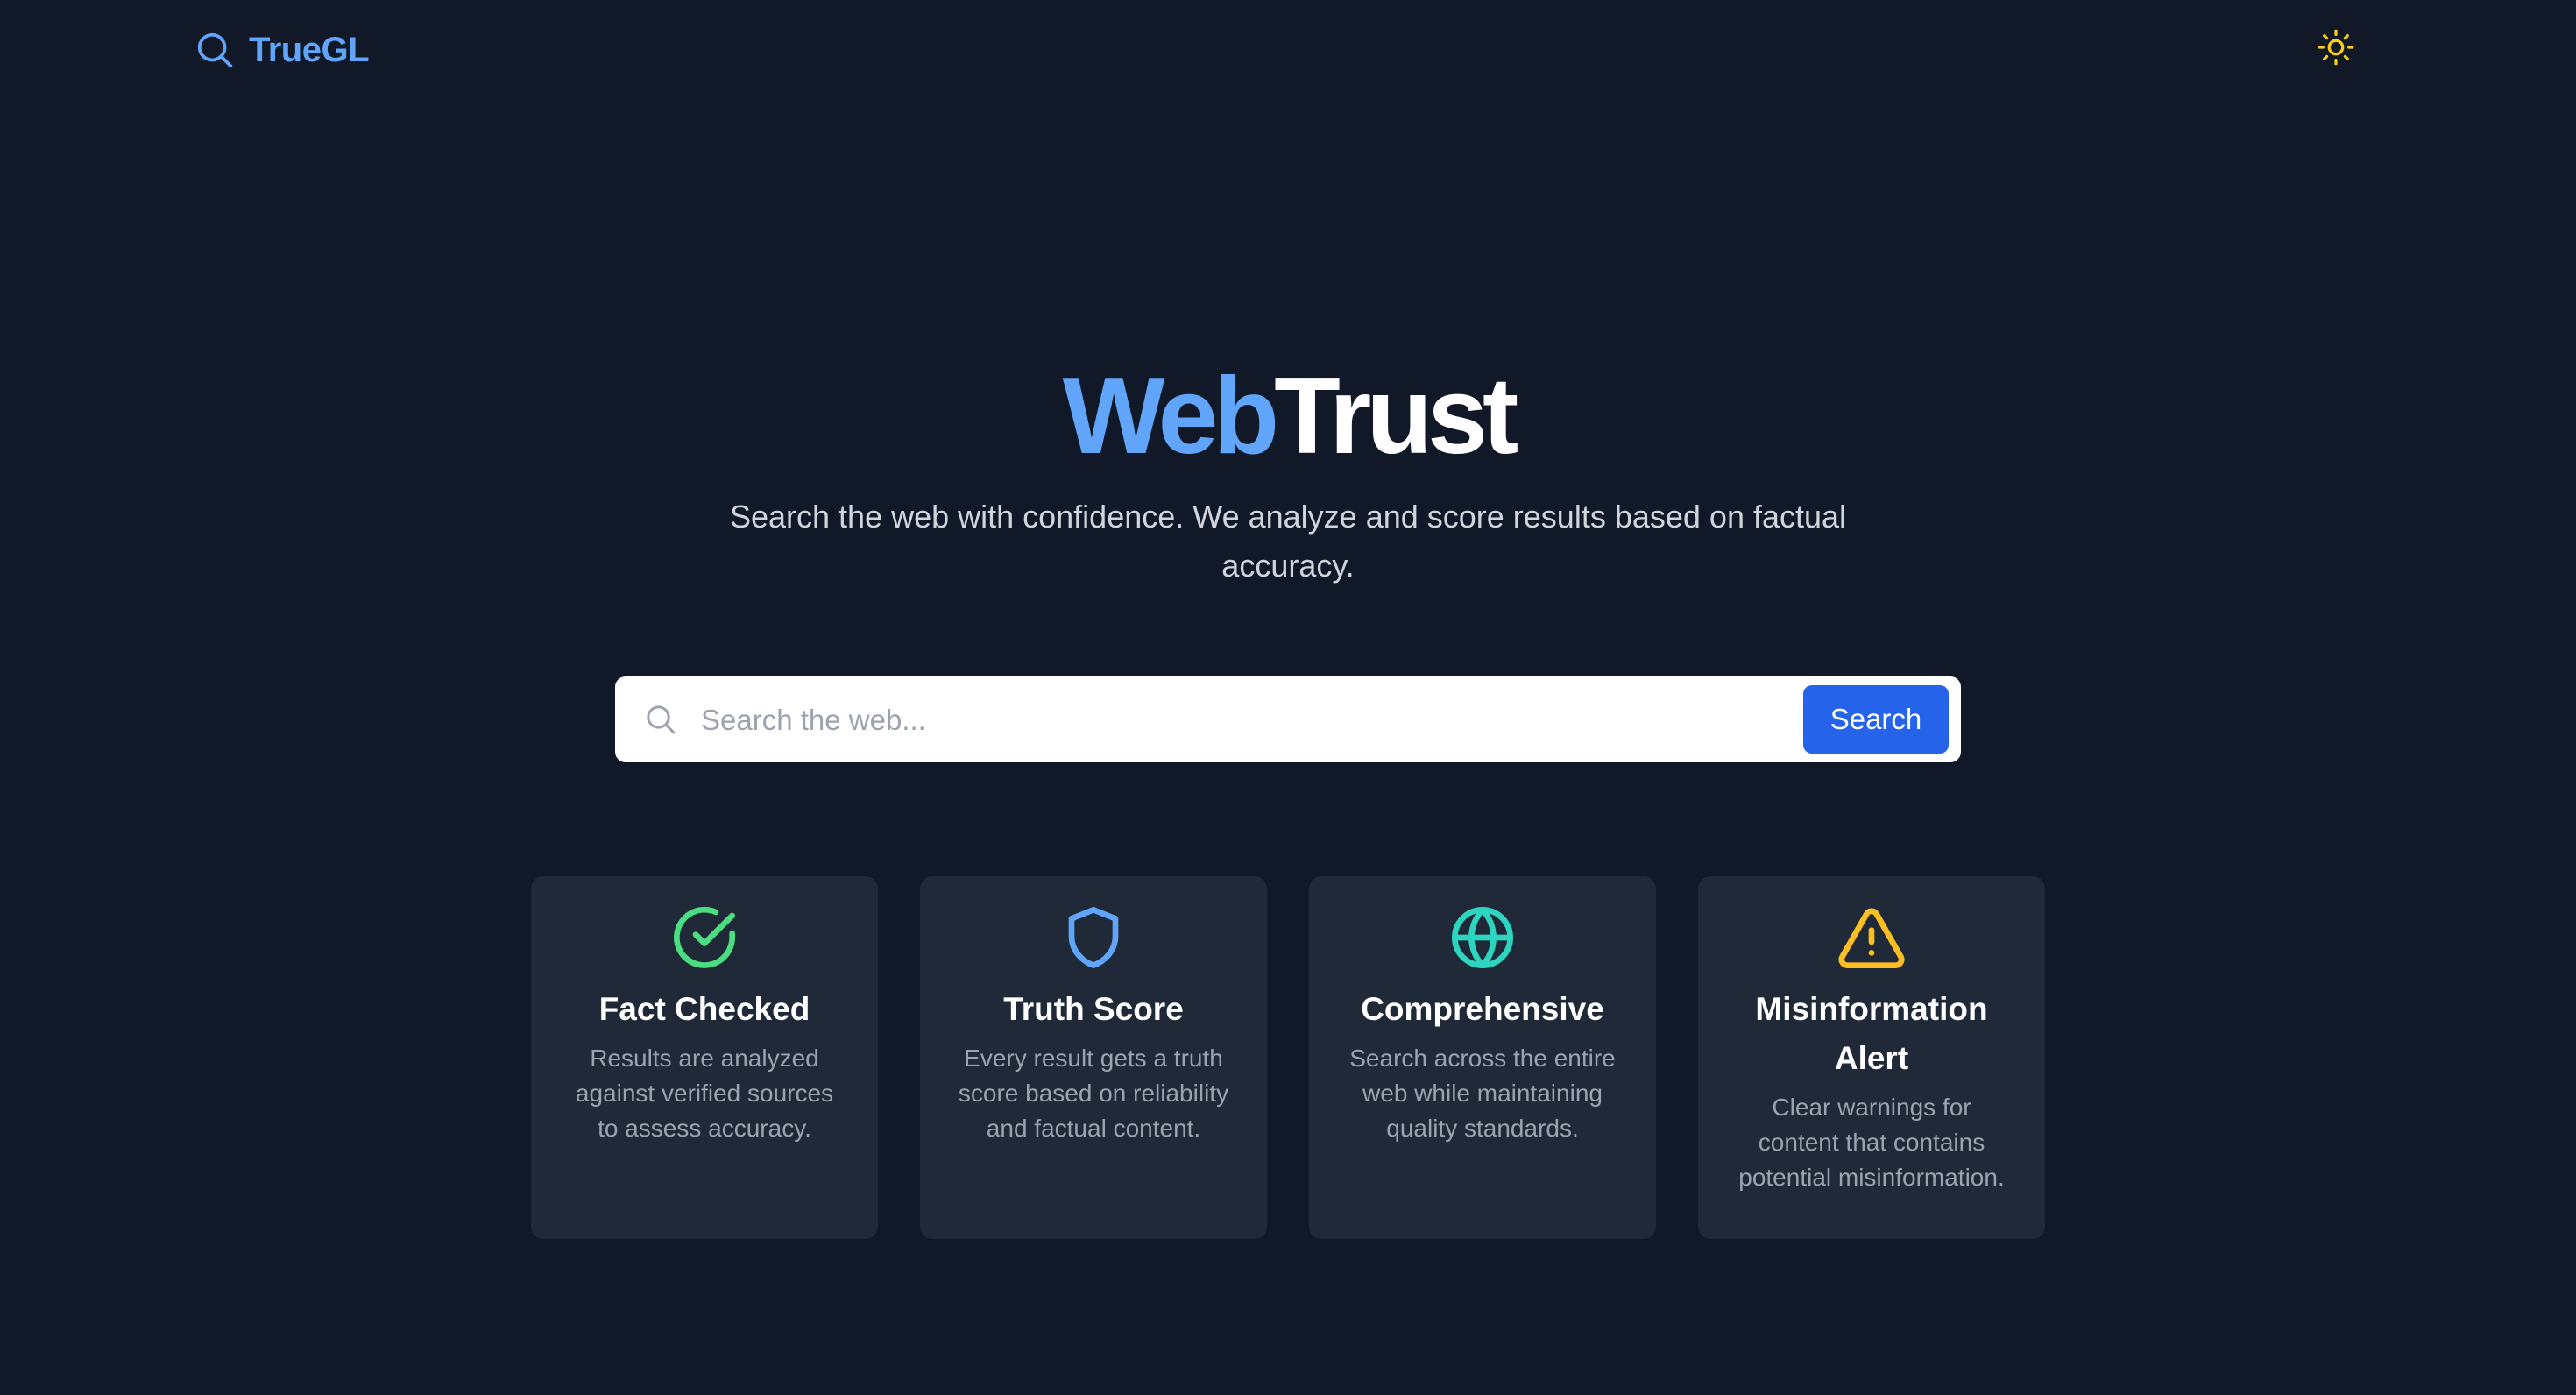 Image resolution: width=2576 pixels, height=1395 pixels. I want to click on shield-icon, so click(1093, 937).